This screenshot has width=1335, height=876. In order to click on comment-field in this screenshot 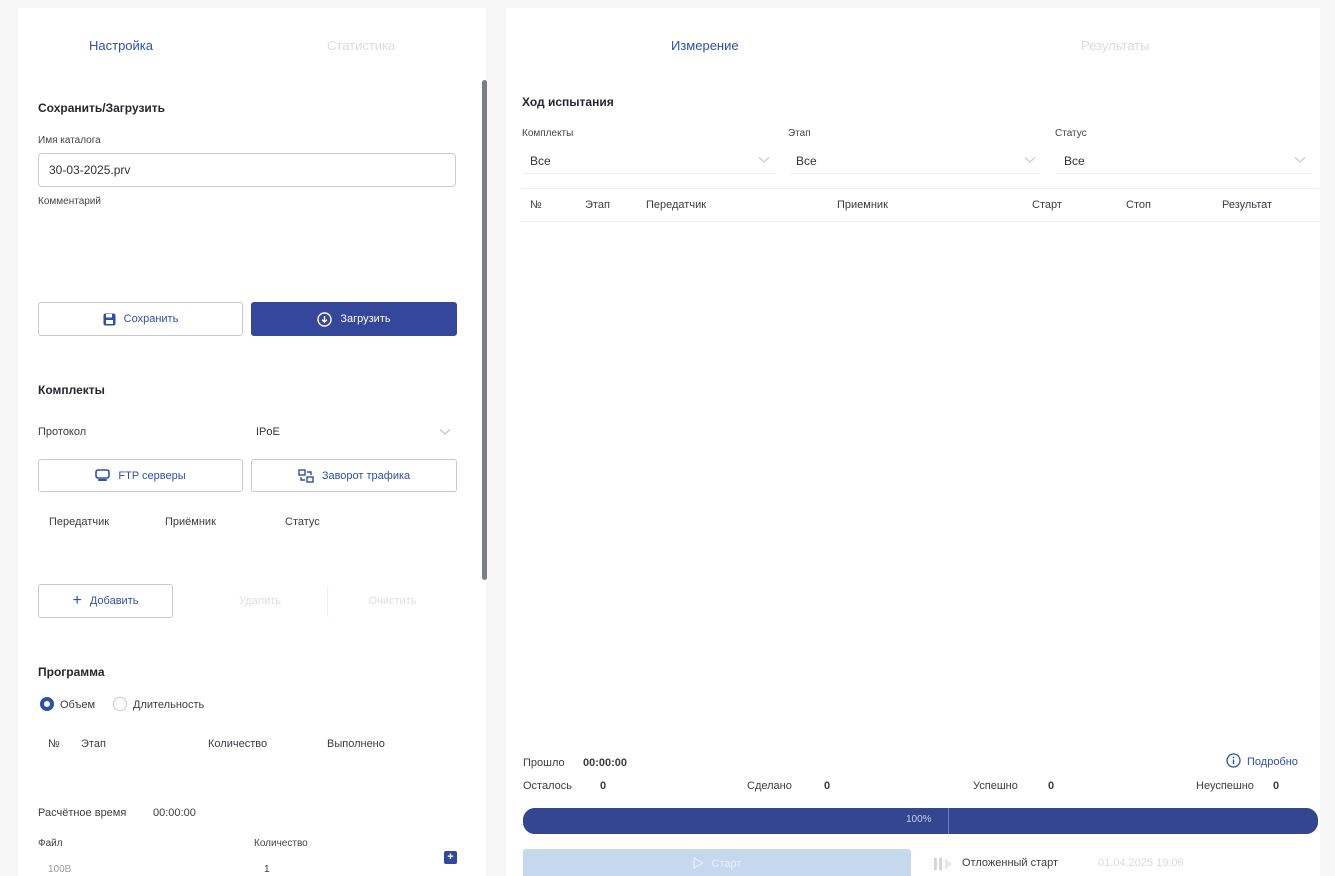, I will do `click(247, 252)`.